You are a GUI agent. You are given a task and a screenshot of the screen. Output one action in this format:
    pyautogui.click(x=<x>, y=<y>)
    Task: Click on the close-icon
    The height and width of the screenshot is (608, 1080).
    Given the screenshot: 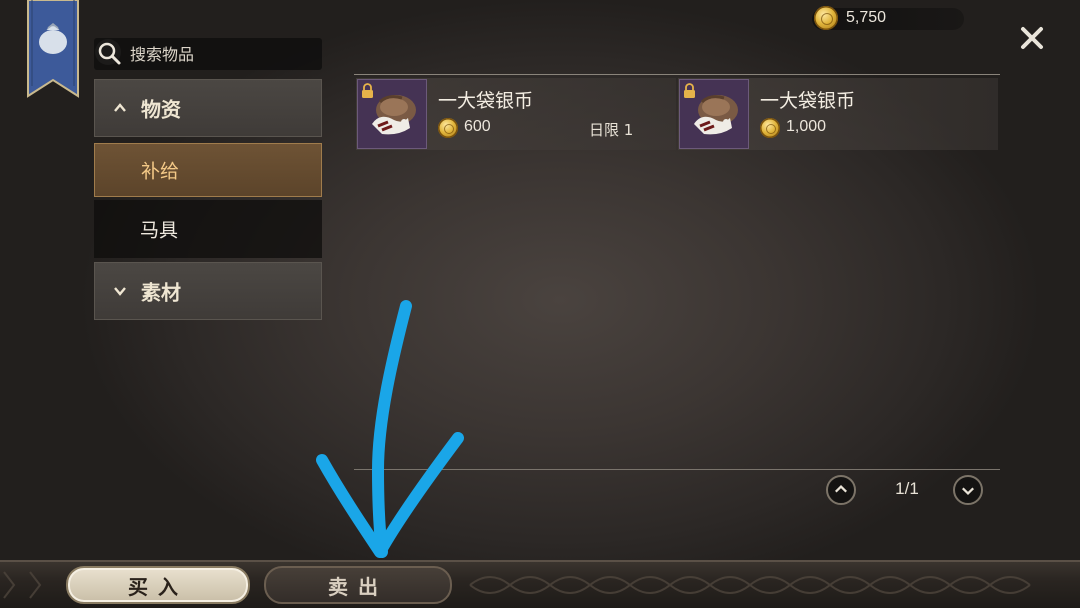 What is the action you would take?
    pyautogui.click(x=1032, y=38)
    